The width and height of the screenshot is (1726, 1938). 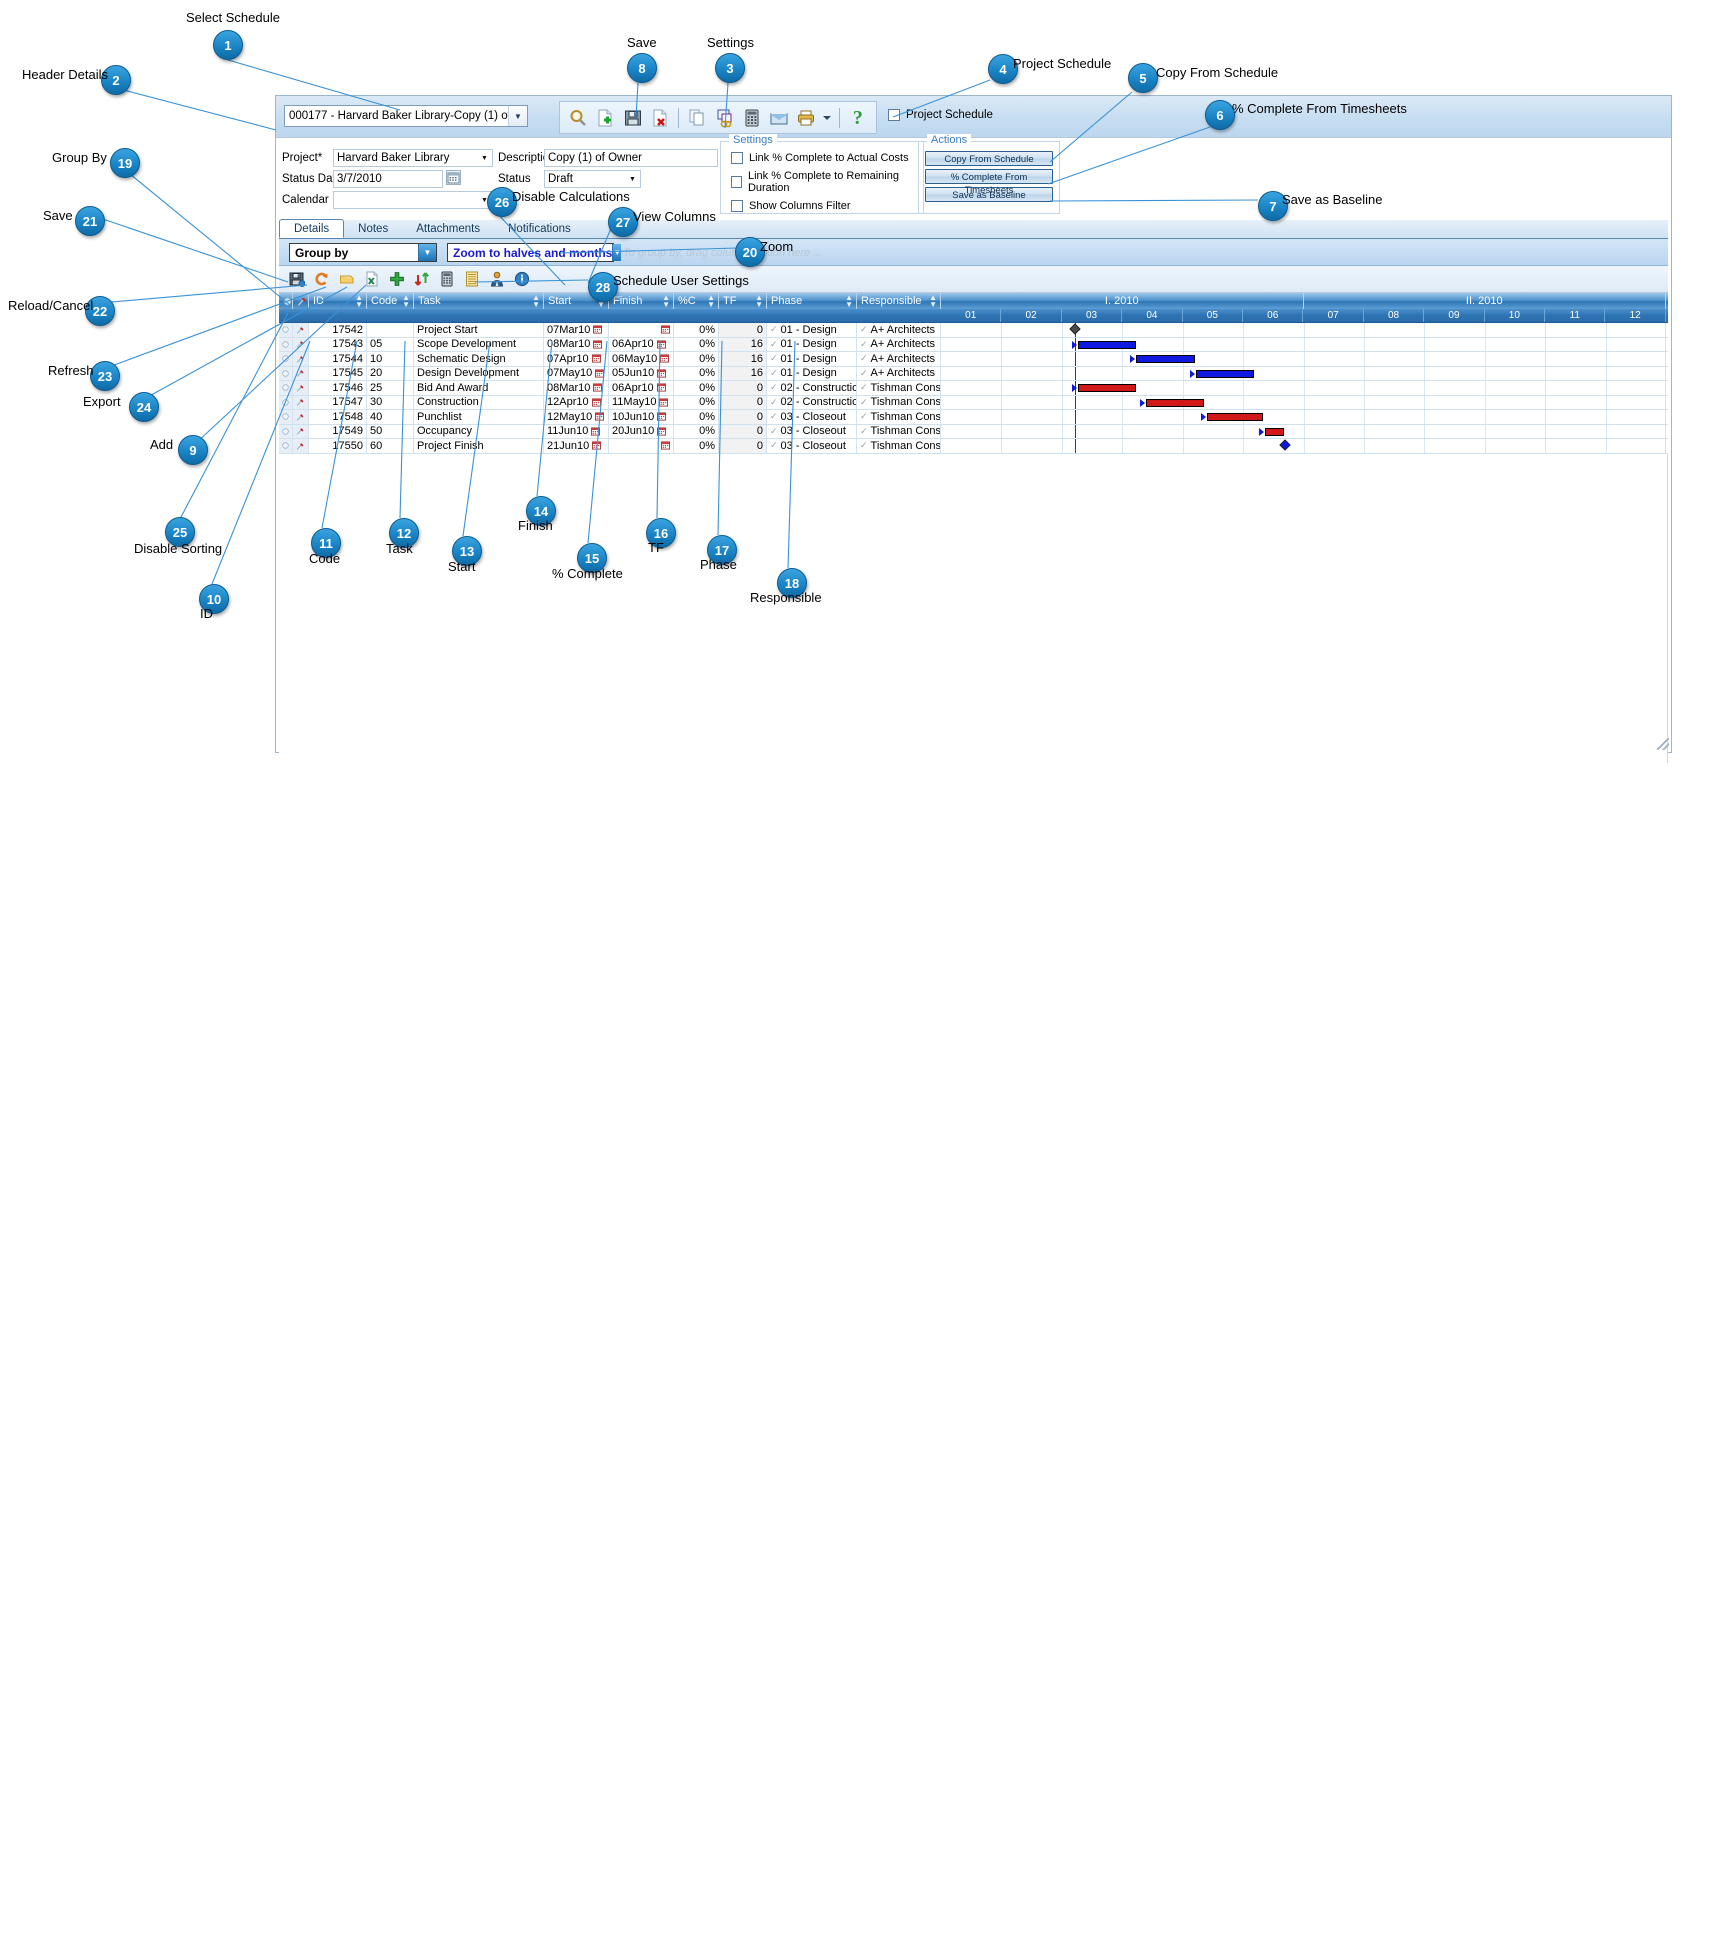 I want to click on user-settings-icon, so click(x=496, y=279).